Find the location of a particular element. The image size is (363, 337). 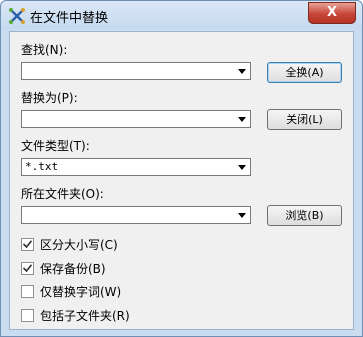

subfolders-label: 包括子文件夹(R) is located at coordinates (85, 315).